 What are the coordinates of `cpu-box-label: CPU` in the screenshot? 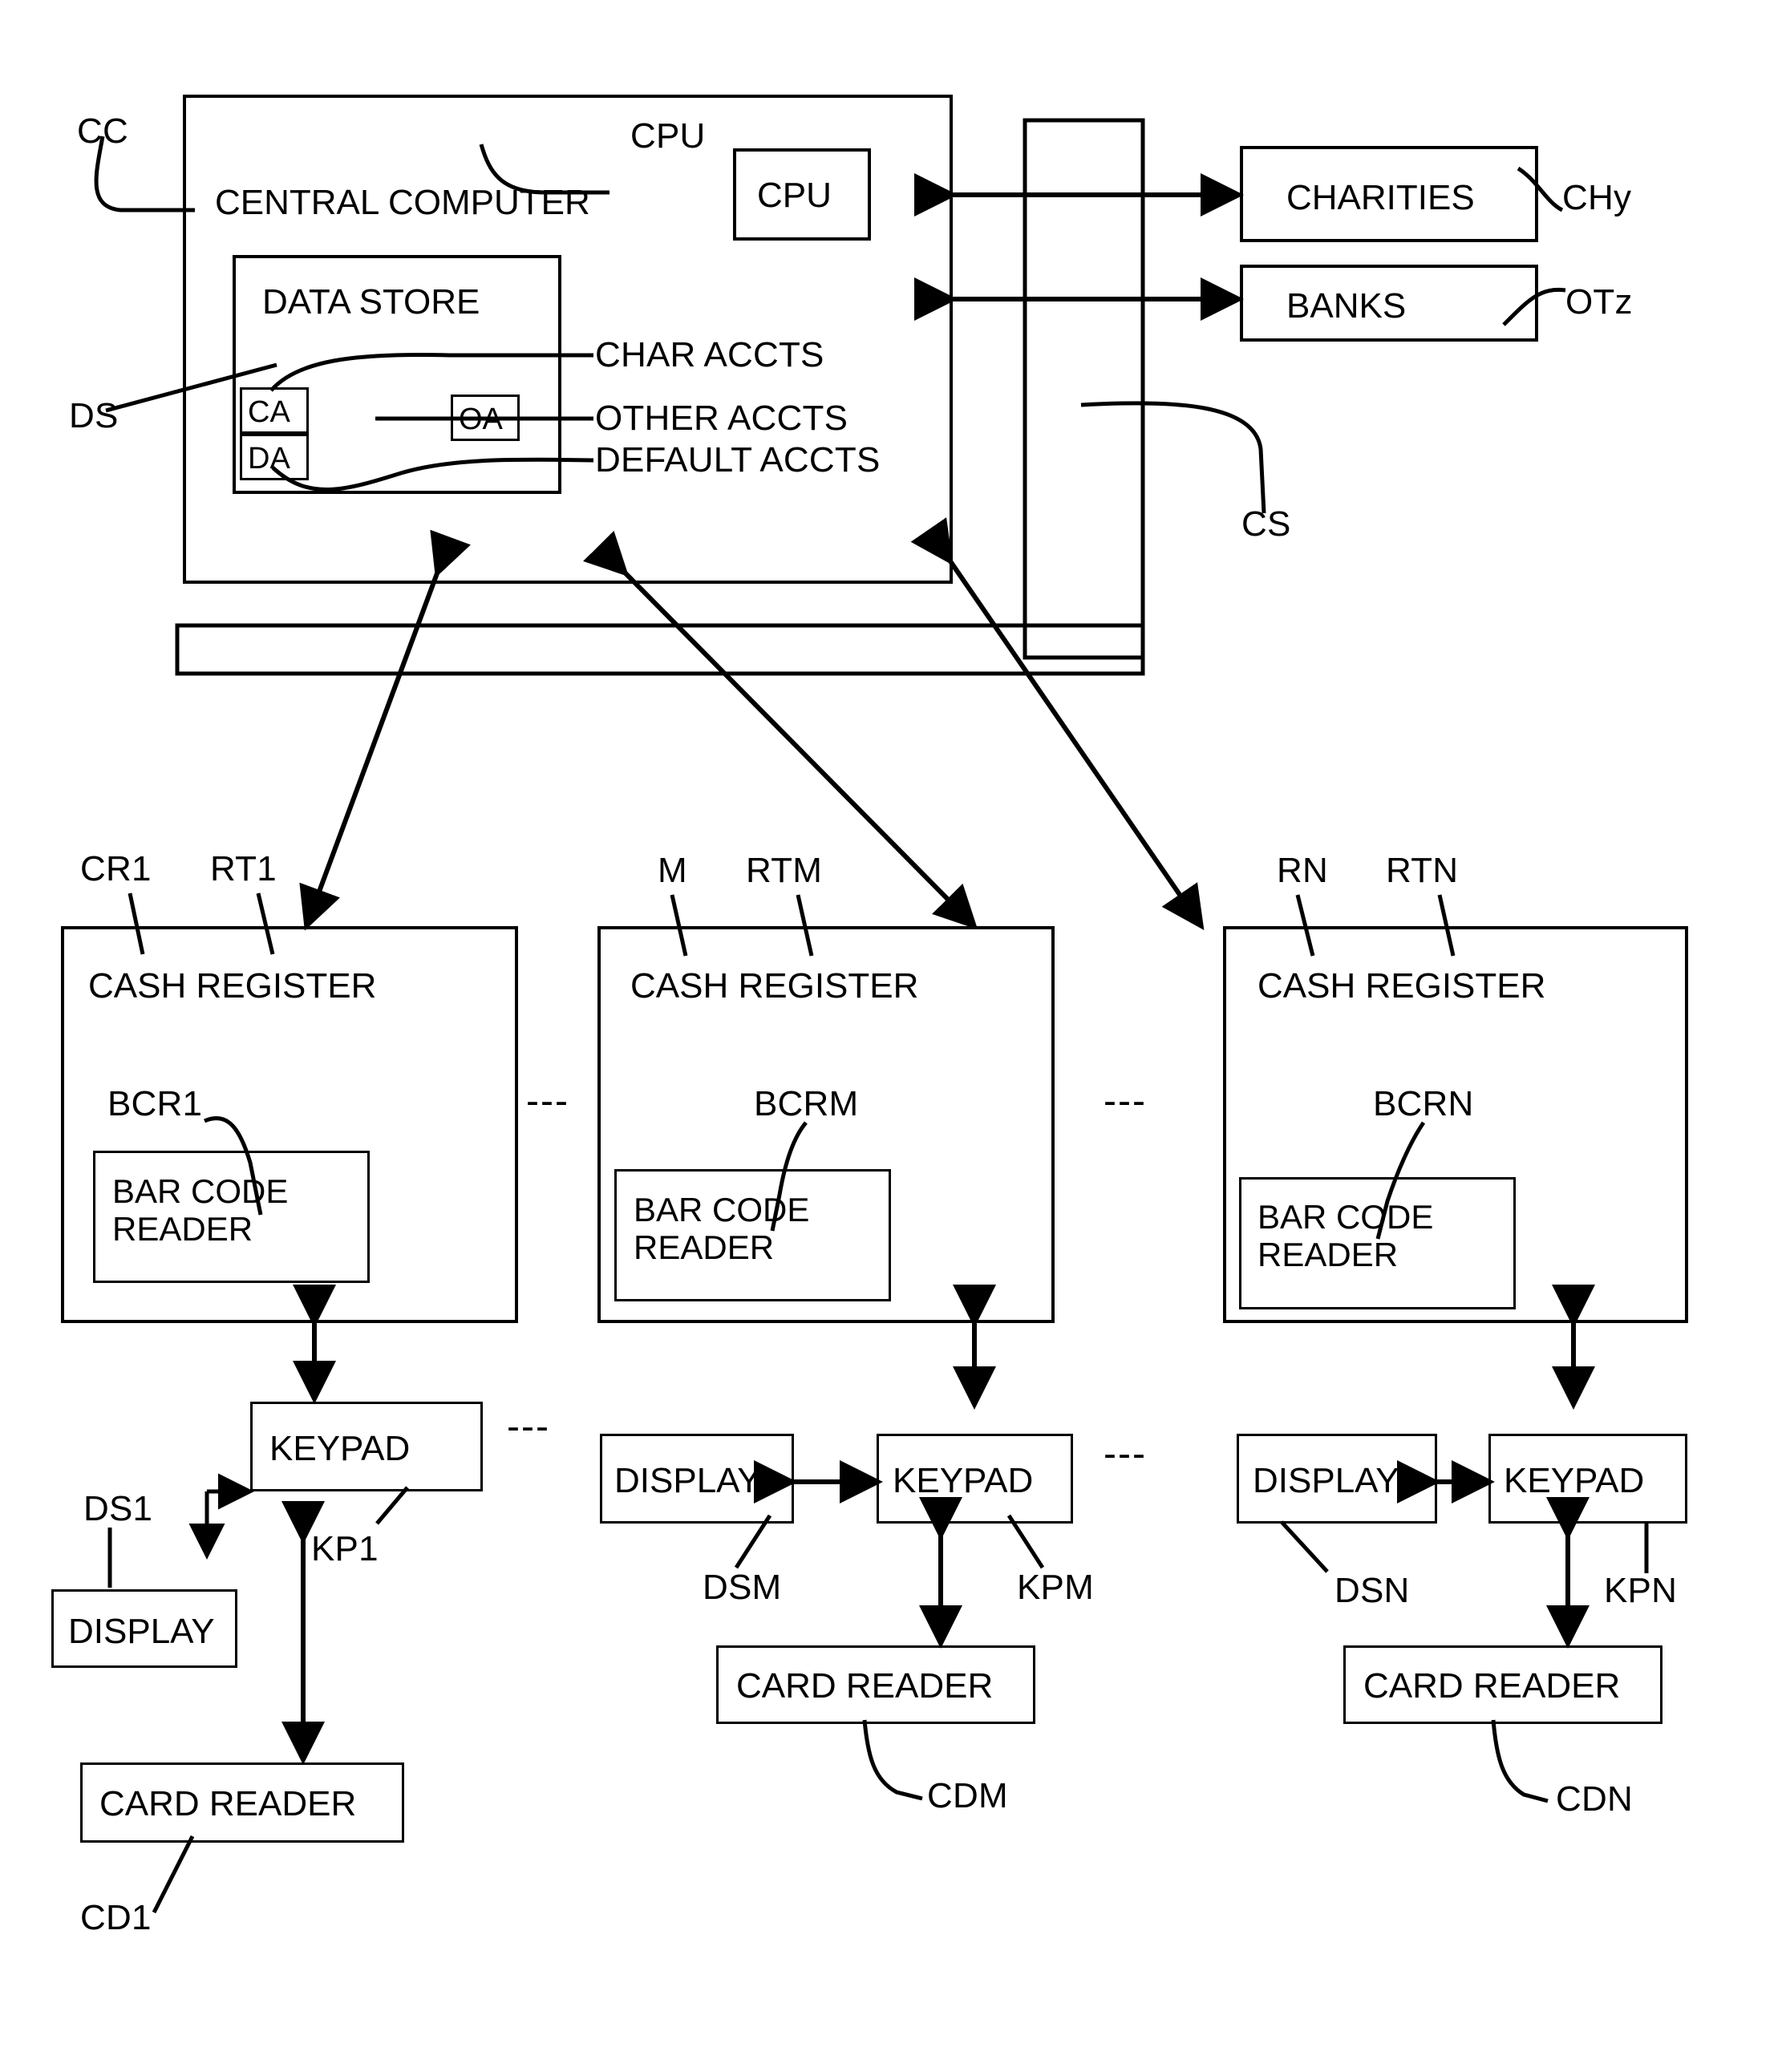 It's located at (794, 195).